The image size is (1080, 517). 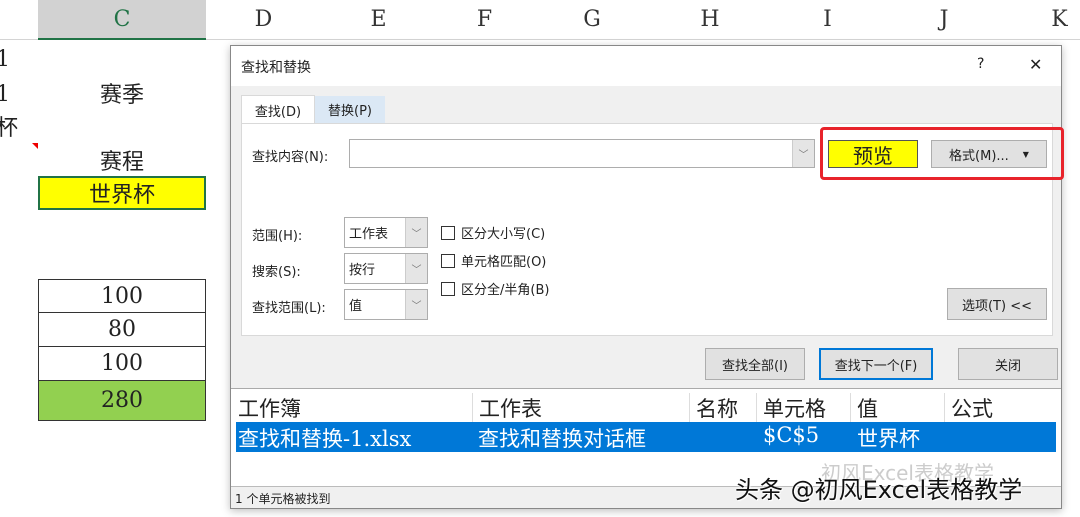 I want to click on score-cell: 80, so click(x=122, y=330).